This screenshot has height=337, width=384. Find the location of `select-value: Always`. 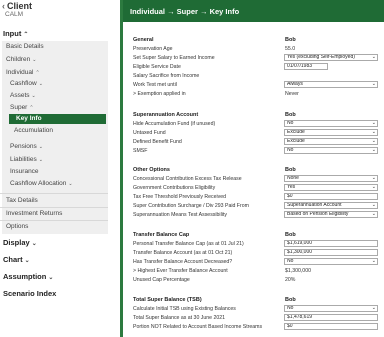

select-value: Always is located at coordinates (295, 84).